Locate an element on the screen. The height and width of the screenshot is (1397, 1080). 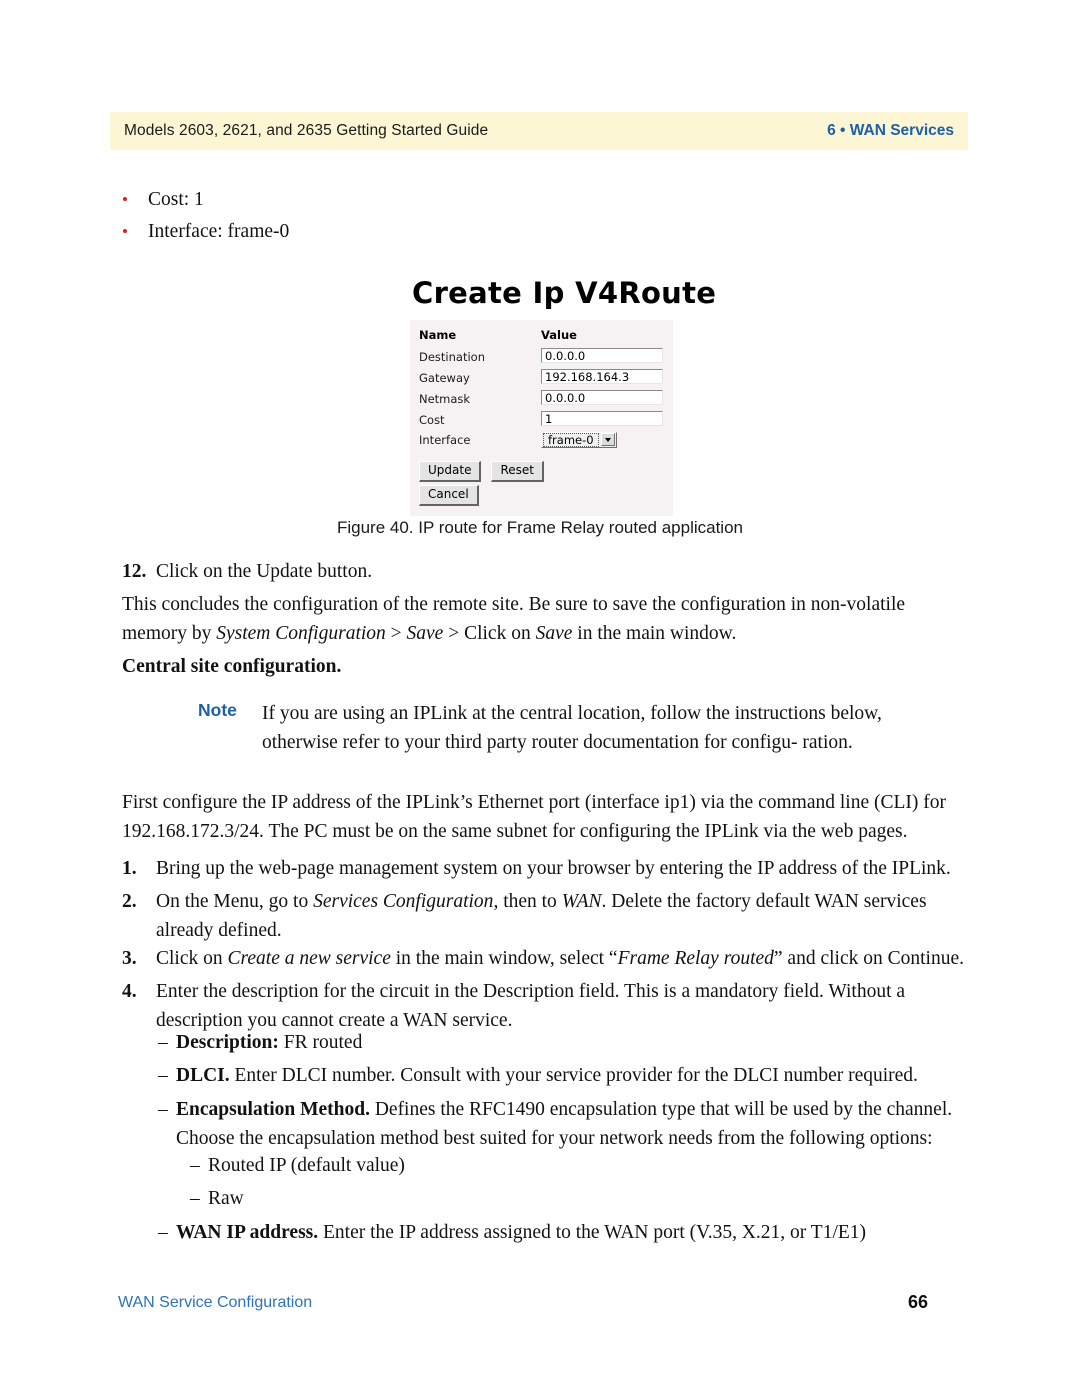
conclusion-line-2-prefix: by is located at coordinates (204, 633).